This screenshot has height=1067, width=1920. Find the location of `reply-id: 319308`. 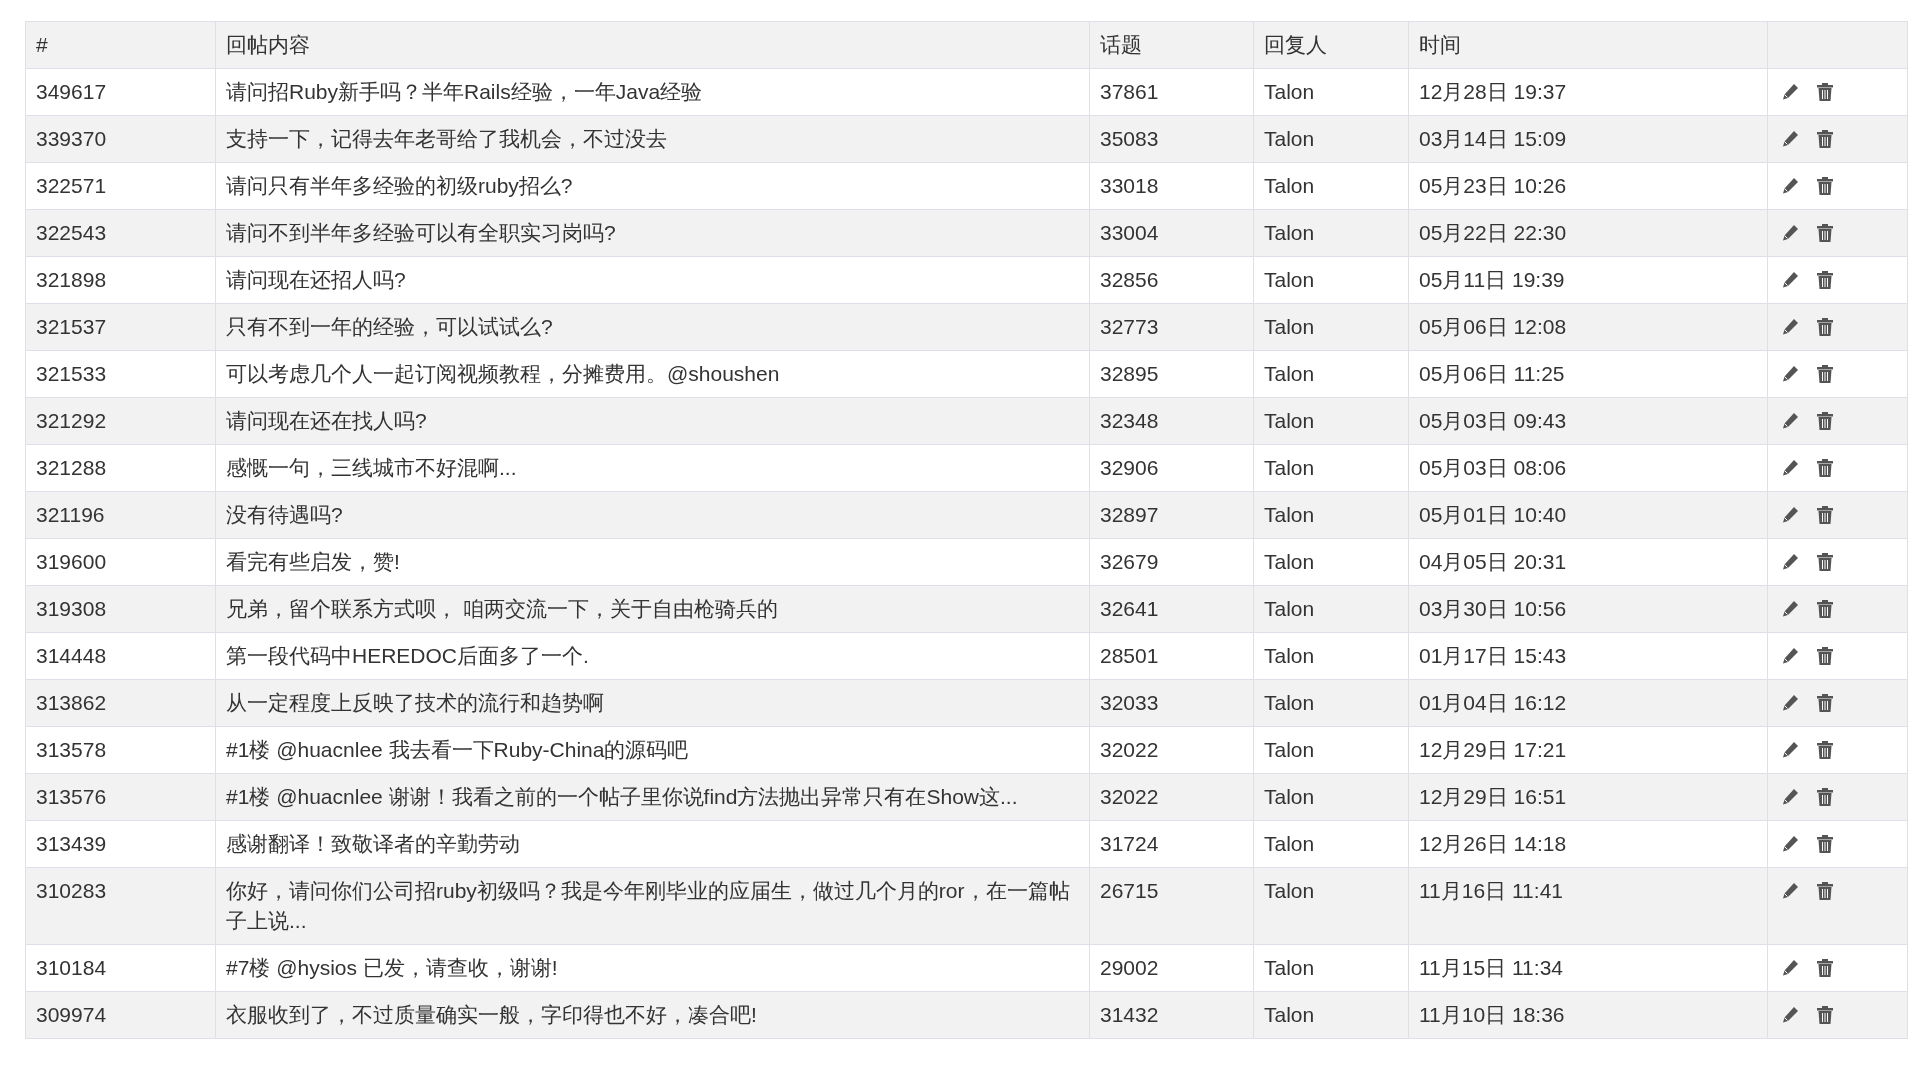

reply-id: 319308 is located at coordinates (120, 609).